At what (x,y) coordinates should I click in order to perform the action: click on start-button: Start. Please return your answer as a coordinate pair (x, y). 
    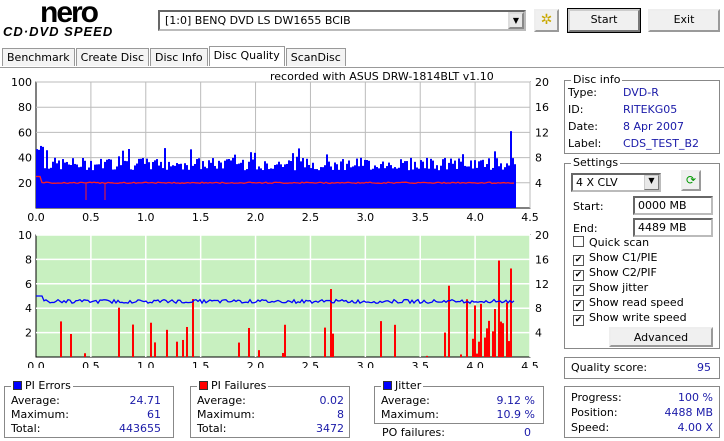
    Looking at the image, I should click on (604, 20).